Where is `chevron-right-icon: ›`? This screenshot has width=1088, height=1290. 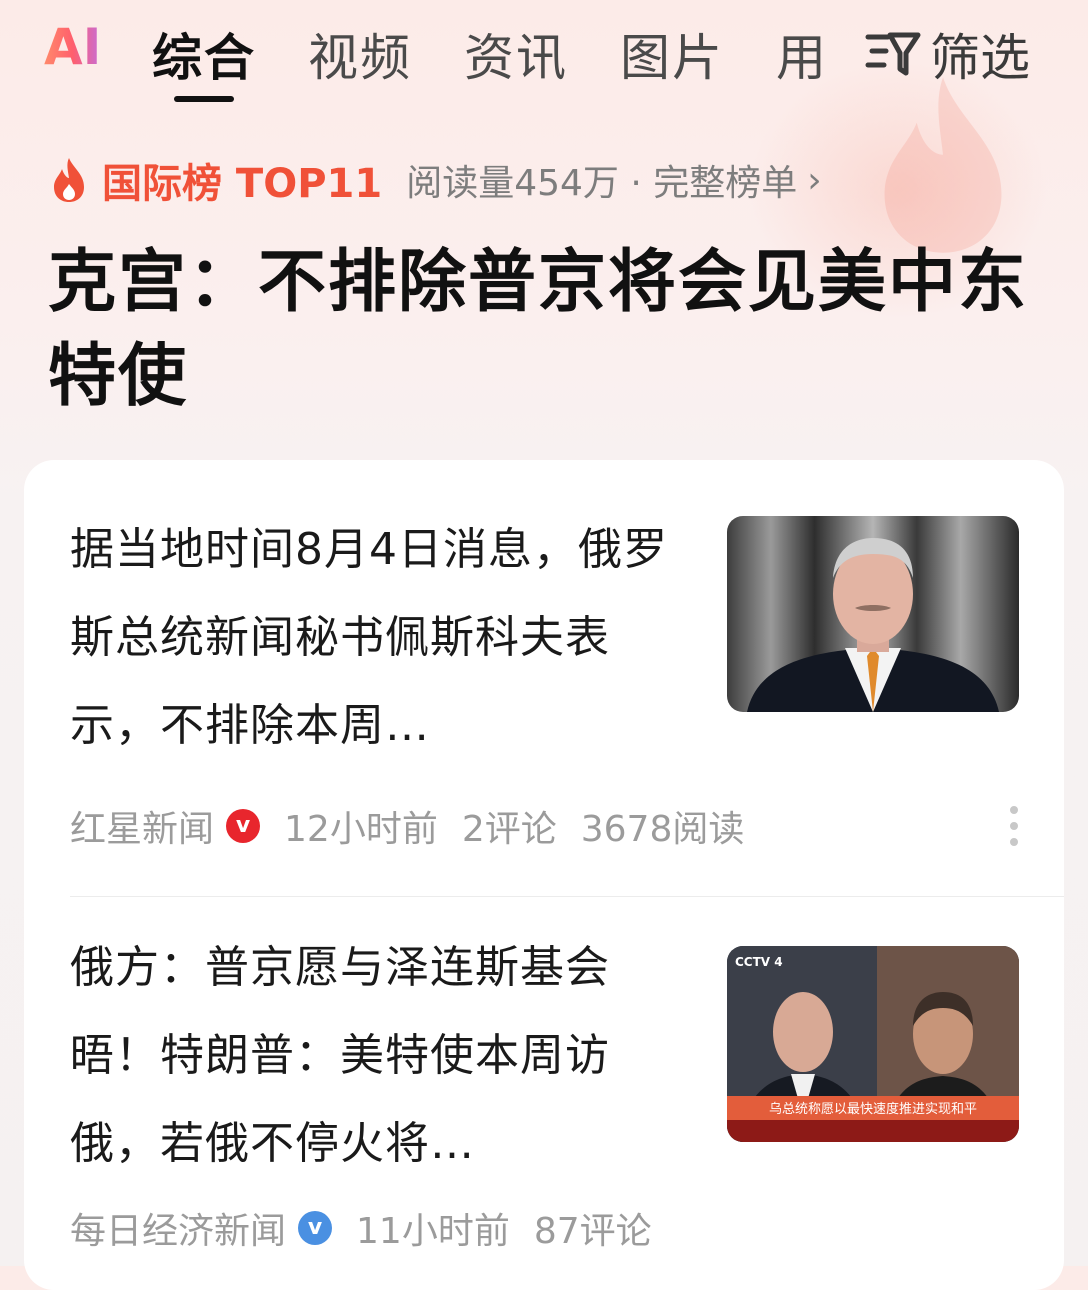 chevron-right-icon: › is located at coordinates (814, 180).